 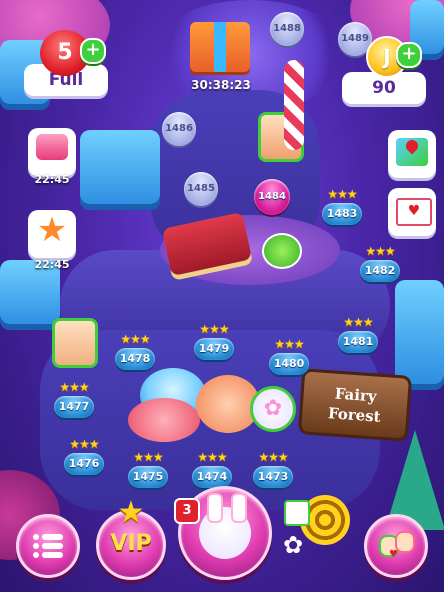 I want to click on gift-box, so click(x=220, y=47).